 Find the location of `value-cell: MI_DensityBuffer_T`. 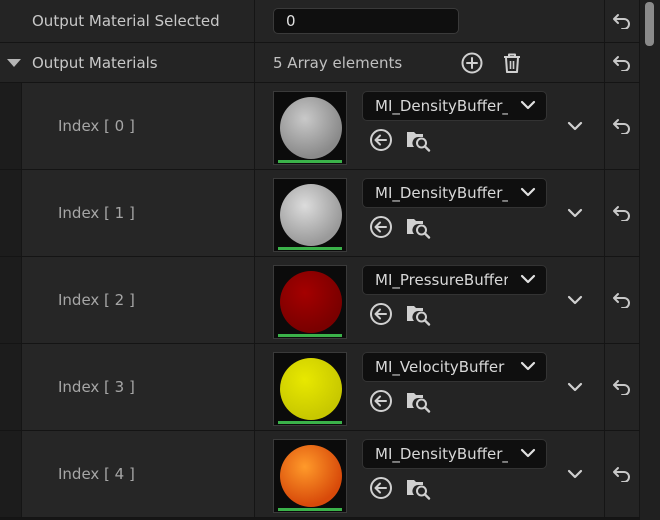

value-cell: MI_DensityBuffer_T is located at coordinates (429, 213).